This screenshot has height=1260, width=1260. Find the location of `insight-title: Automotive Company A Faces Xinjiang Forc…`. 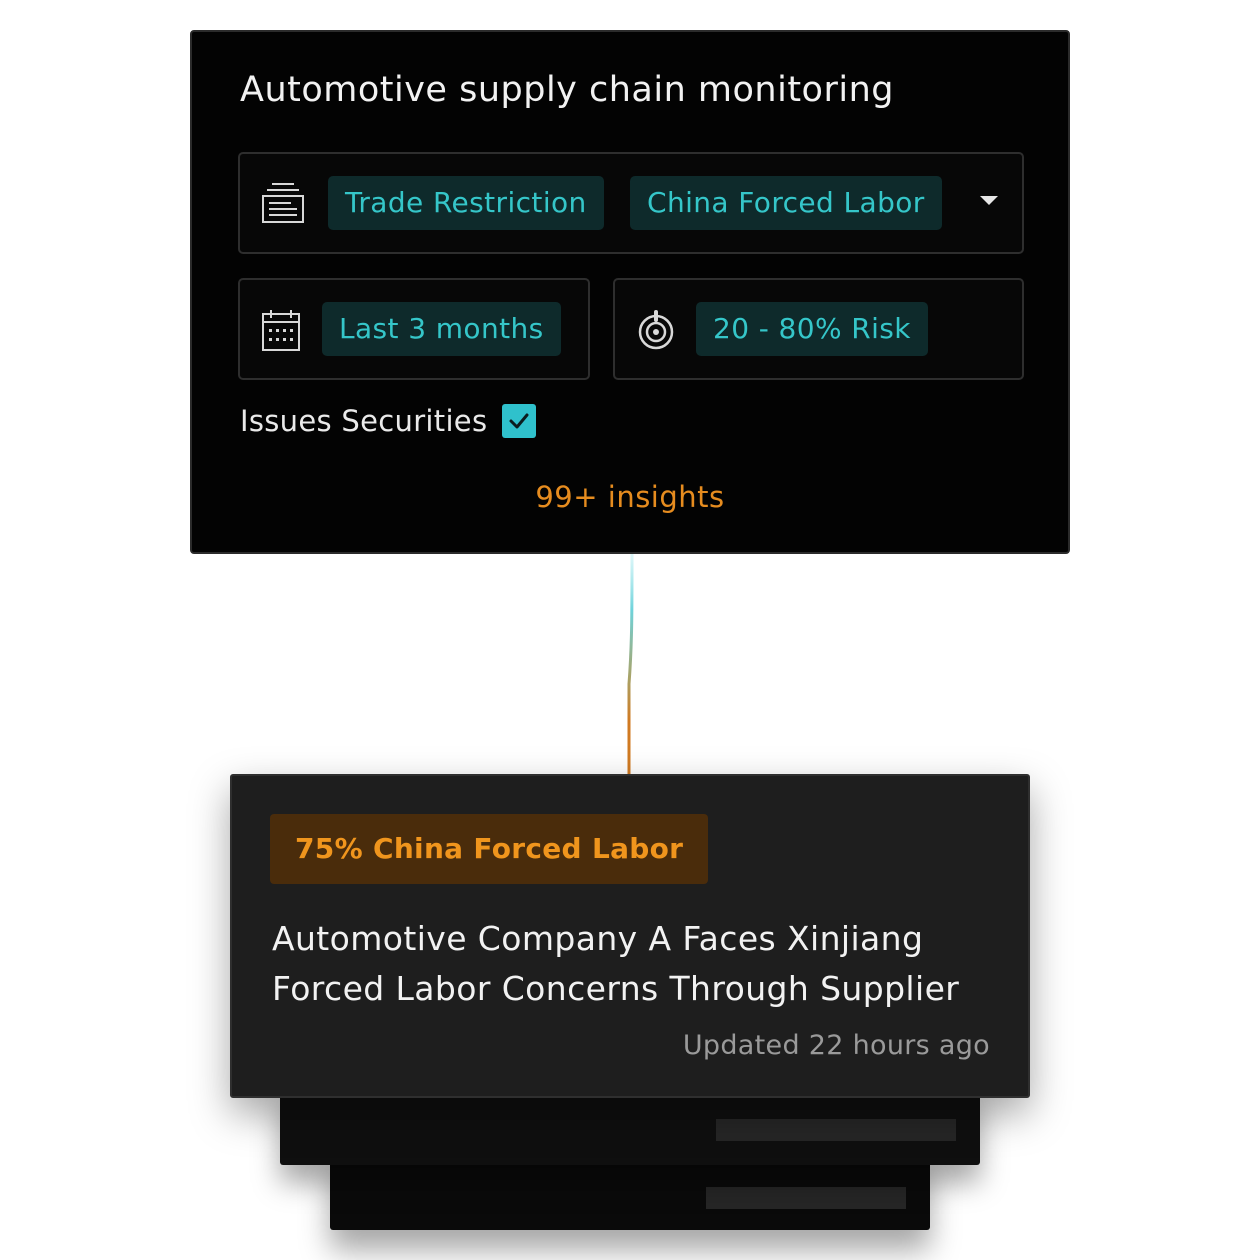

insight-title: Automotive Company A Faces Xinjiang Forc… is located at coordinates (637, 964).